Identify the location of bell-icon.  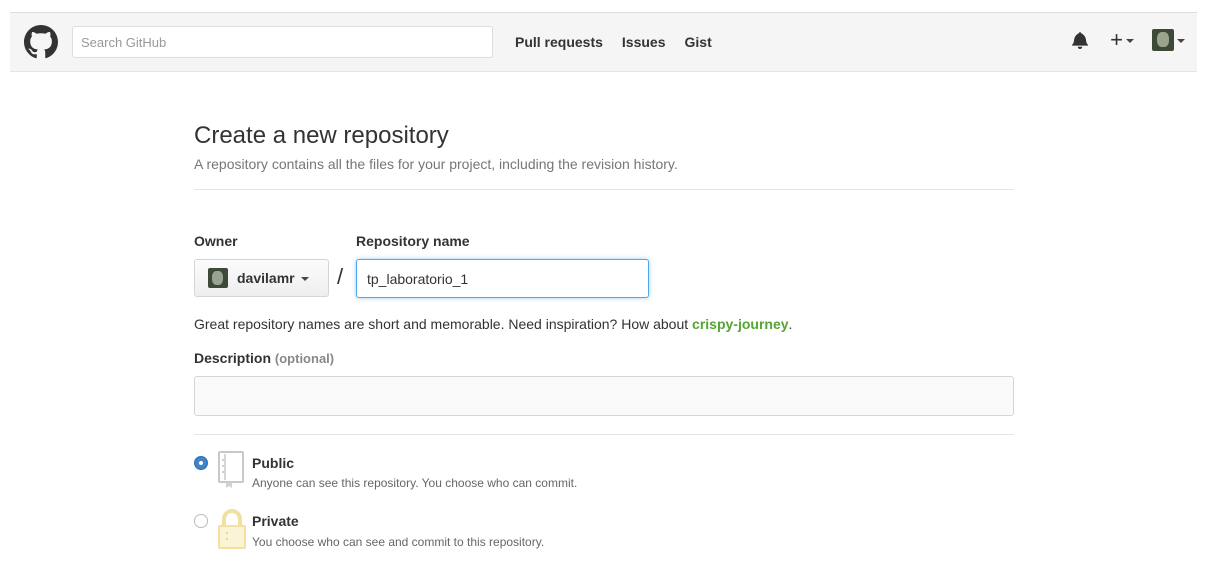
(1080, 40).